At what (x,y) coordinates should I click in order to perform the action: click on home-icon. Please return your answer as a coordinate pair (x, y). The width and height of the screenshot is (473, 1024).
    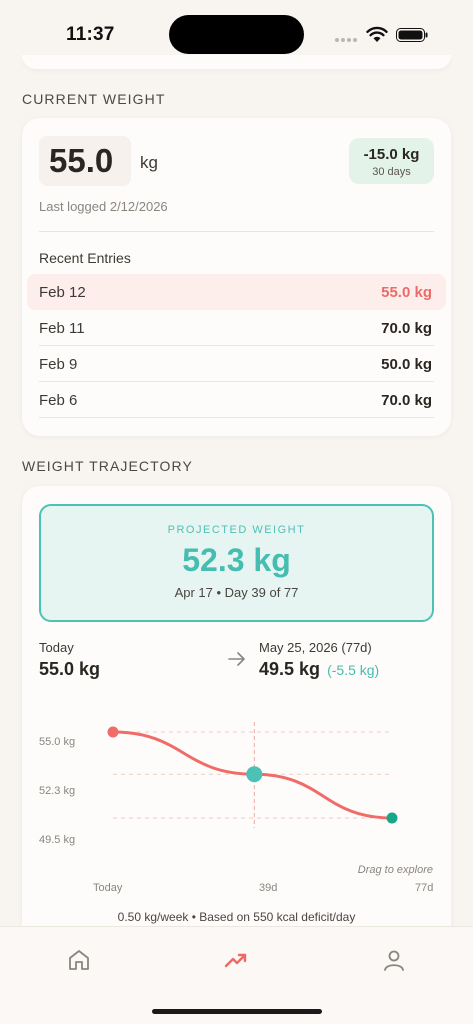
    Looking at the image, I should click on (79, 960).